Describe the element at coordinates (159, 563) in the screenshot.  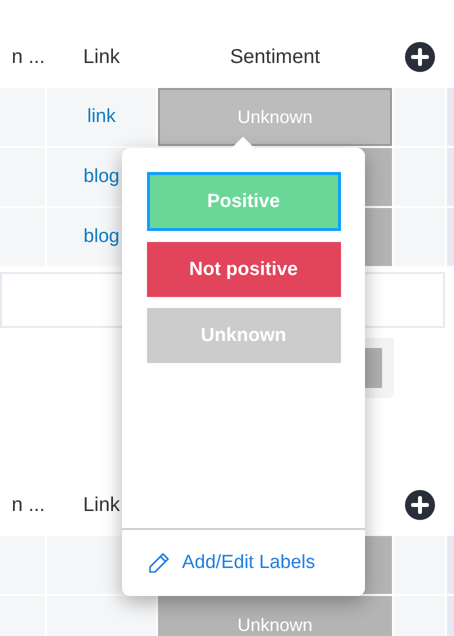
I see `pencil-icon` at that location.